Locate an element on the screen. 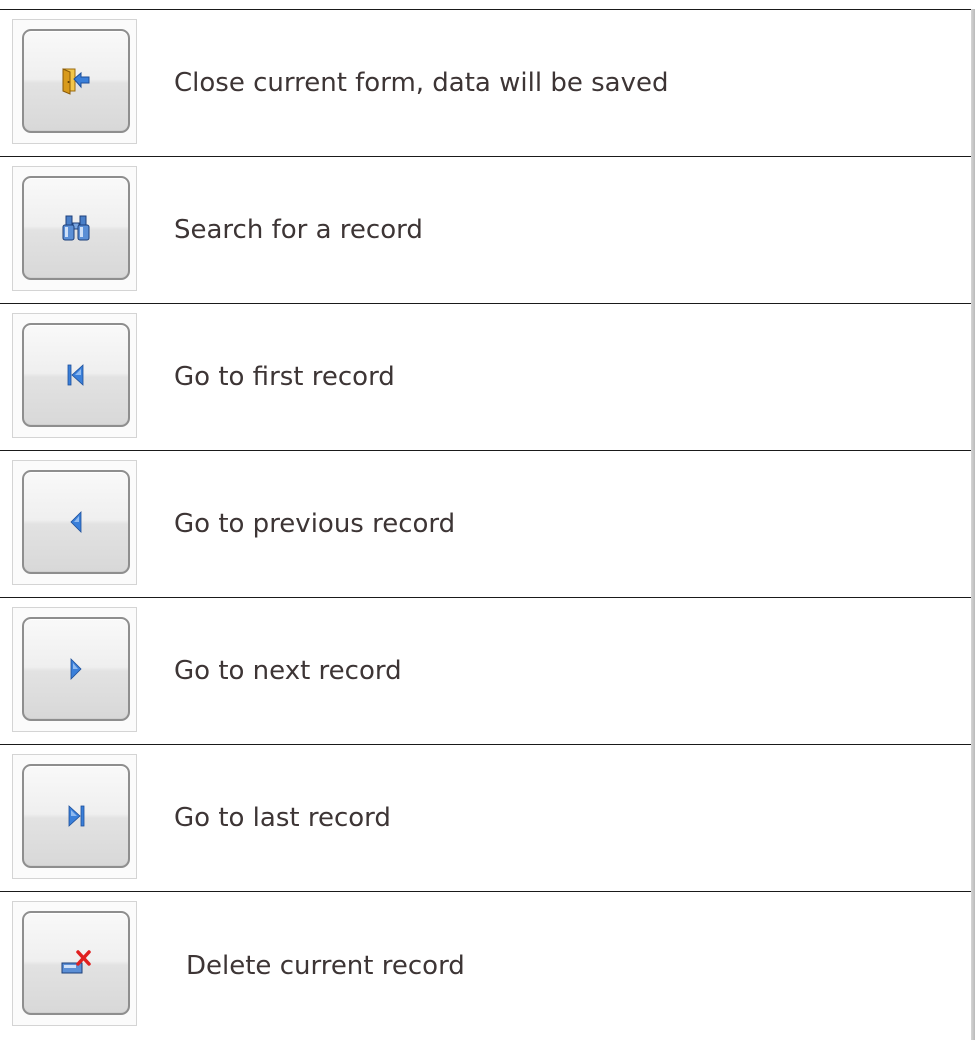  exit-door-icon is located at coordinates (76, 81).